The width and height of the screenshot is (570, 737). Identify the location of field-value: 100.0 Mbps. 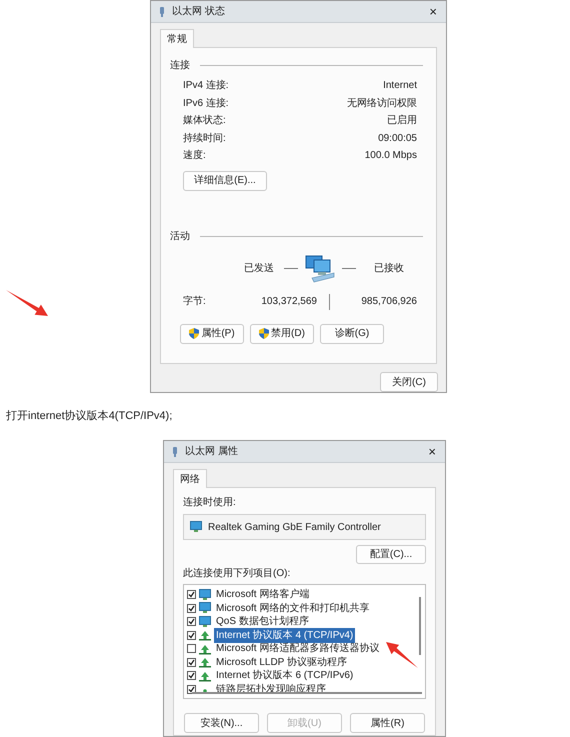
(390, 156).